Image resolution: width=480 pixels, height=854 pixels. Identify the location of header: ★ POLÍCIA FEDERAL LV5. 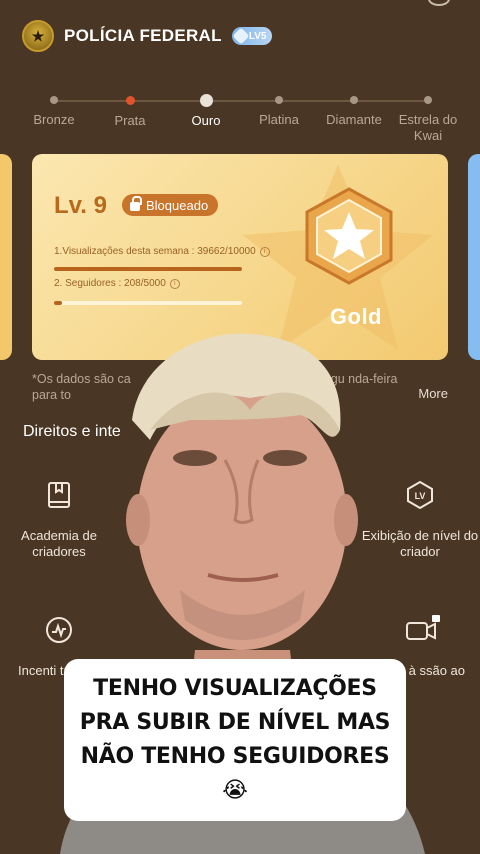
(147, 36).